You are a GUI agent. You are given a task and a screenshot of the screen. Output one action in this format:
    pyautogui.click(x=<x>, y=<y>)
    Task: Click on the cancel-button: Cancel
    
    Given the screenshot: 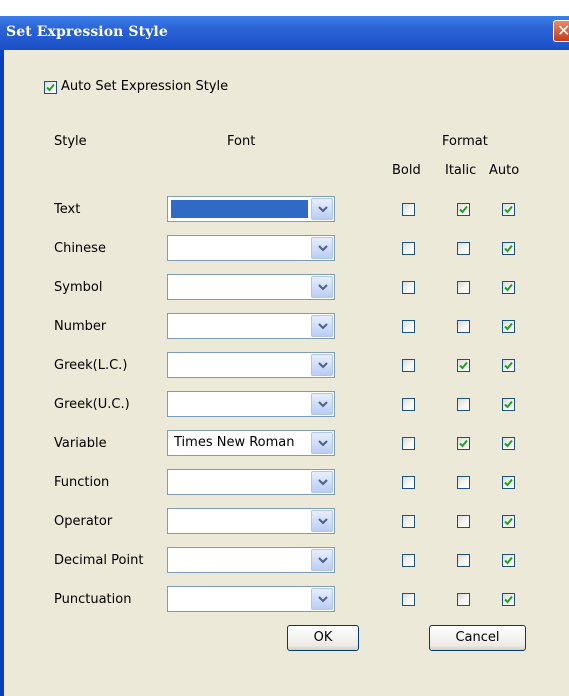 What is the action you would take?
    pyautogui.click(x=477, y=638)
    